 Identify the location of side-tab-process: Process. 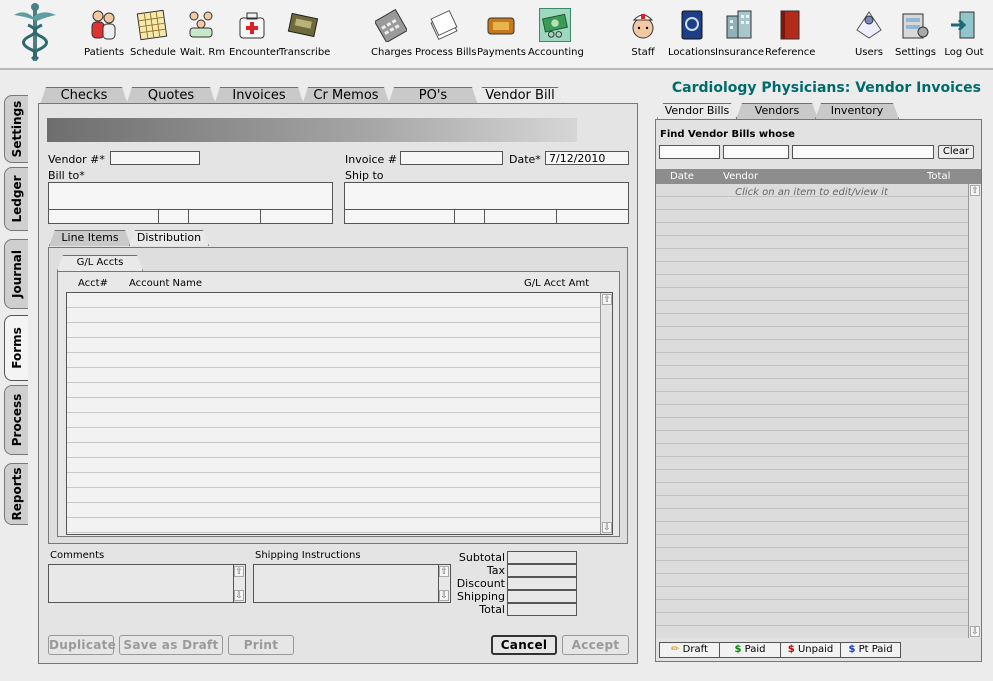
(16, 420).